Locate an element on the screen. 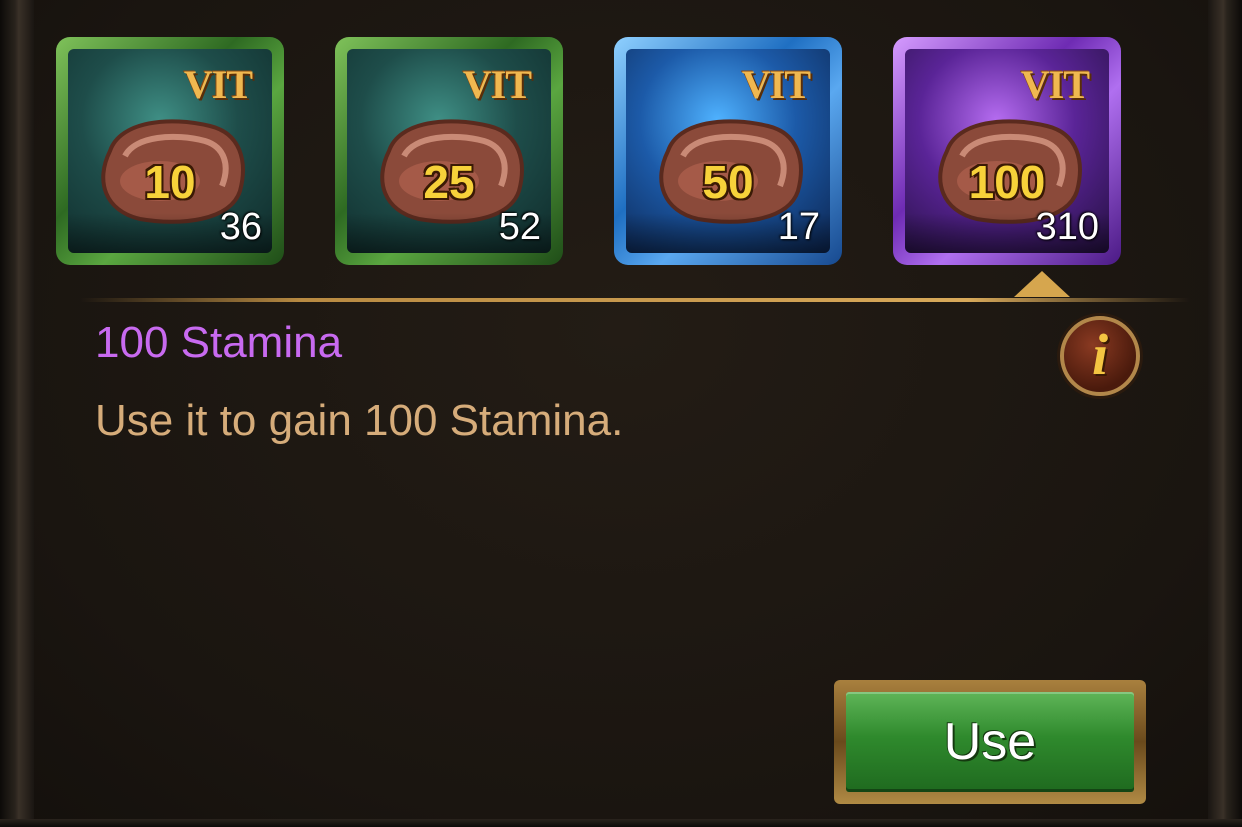 The width and height of the screenshot is (1242, 827). item-count: 17 is located at coordinates (798, 227).